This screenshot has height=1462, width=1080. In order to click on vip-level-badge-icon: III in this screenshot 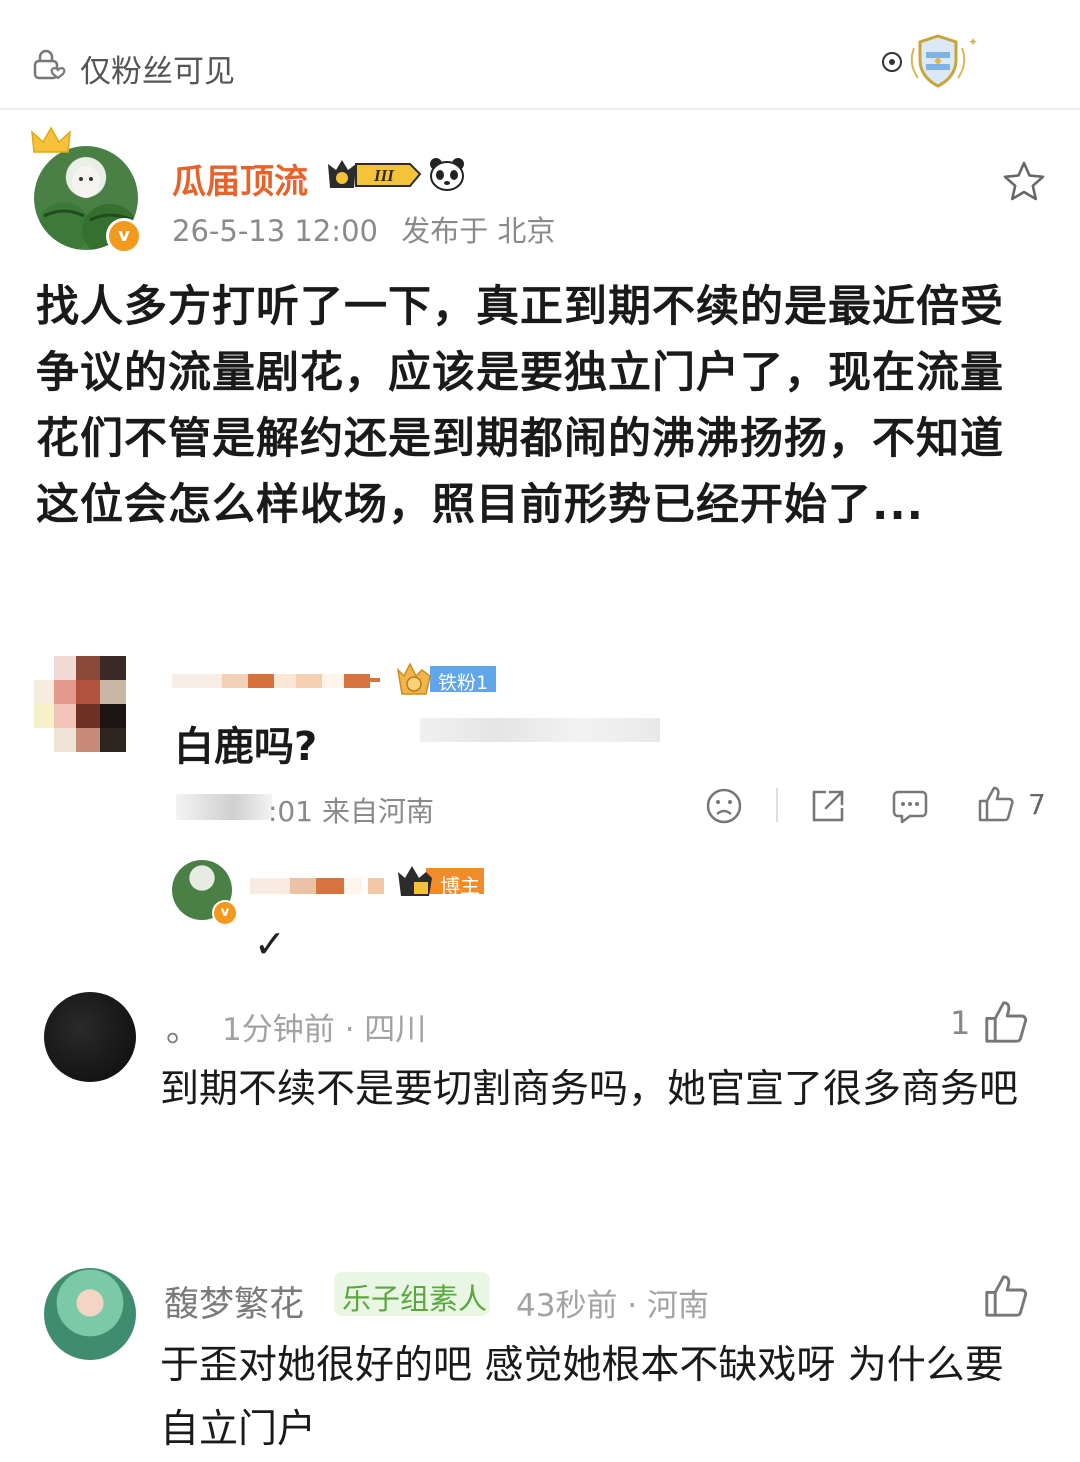, I will do `click(375, 174)`.